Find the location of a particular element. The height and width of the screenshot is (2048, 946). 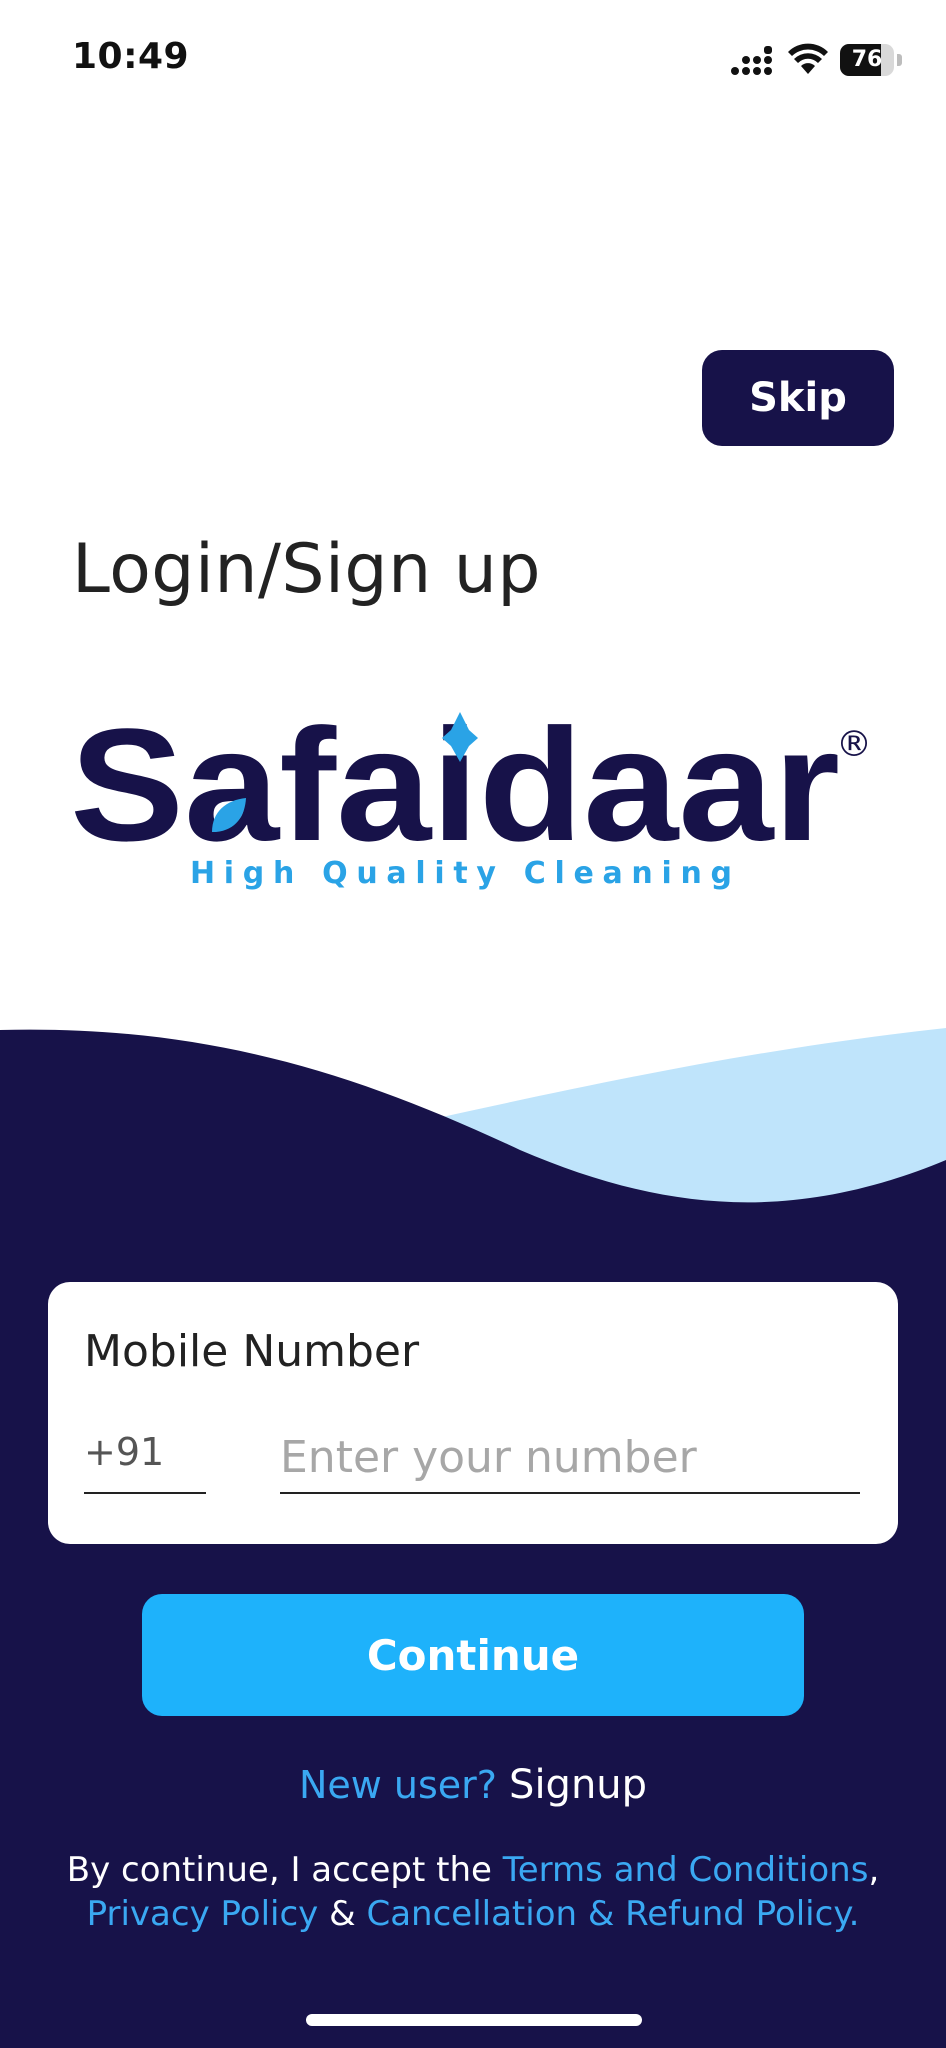

page-title: Login/Sign up is located at coordinates (307, 569).